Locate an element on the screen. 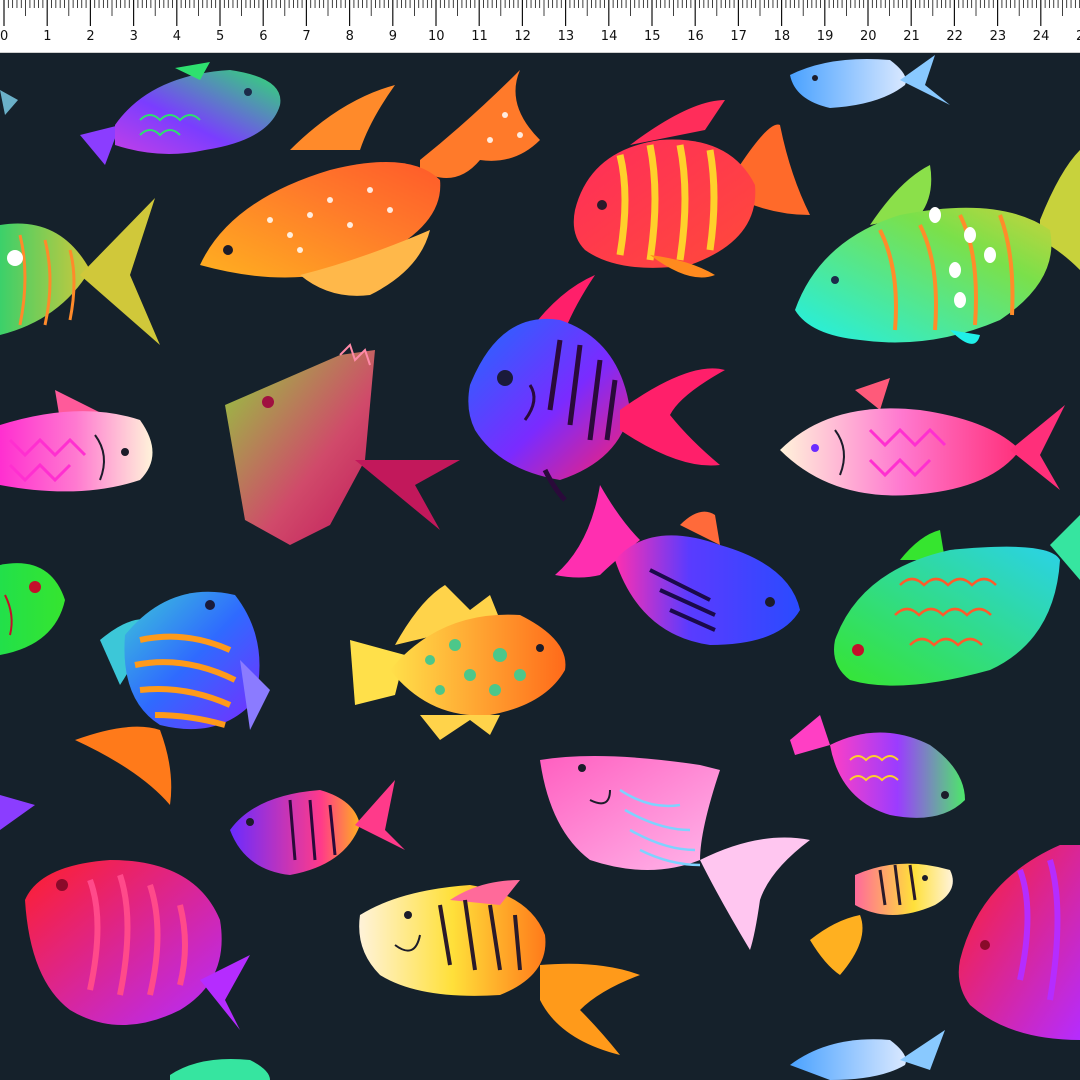 The image size is (1080, 1080). fish-red-striped is located at coordinates (691, 189).